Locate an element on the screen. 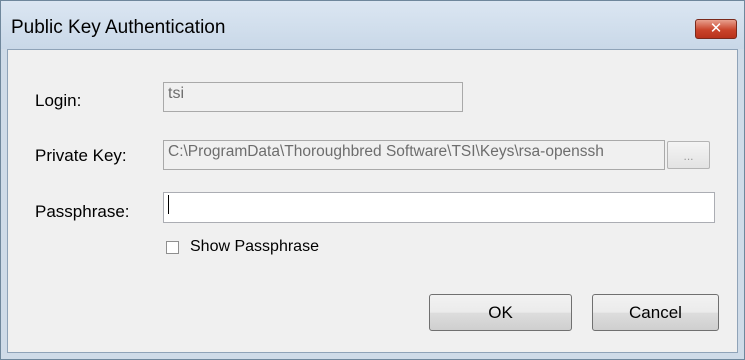 The width and height of the screenshot is (745, 360). private-key-label: Private Key: is located at coordinates (81, 155).